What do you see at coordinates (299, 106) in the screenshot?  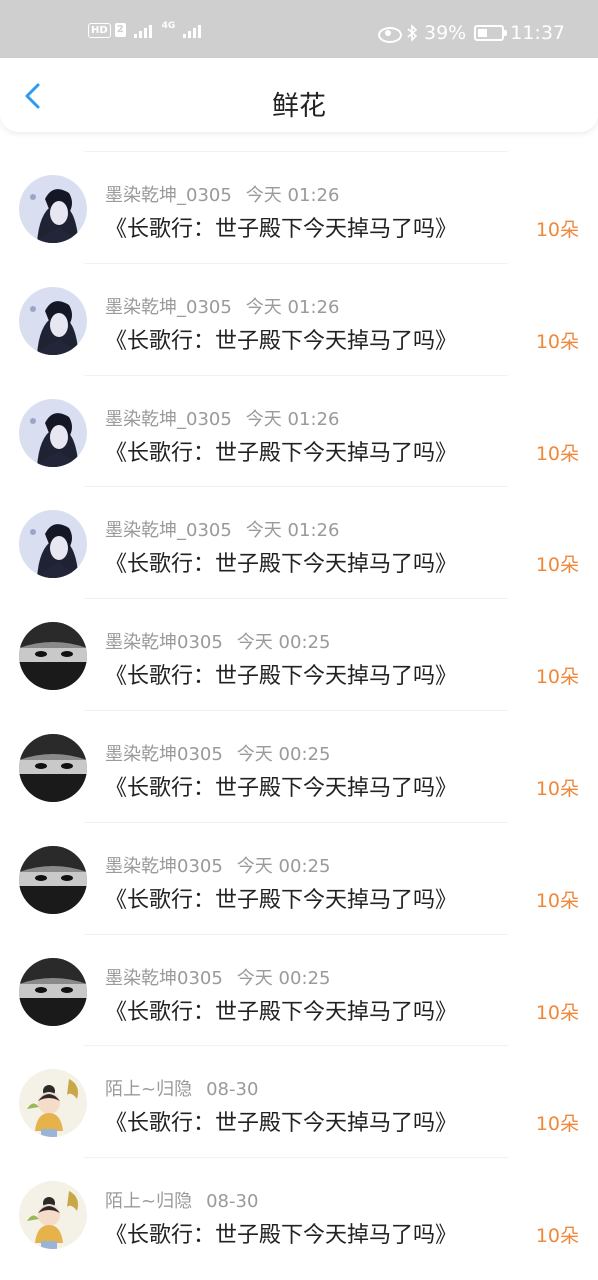 I see `page-title: 鲜花` at bounding box center [299, 106].